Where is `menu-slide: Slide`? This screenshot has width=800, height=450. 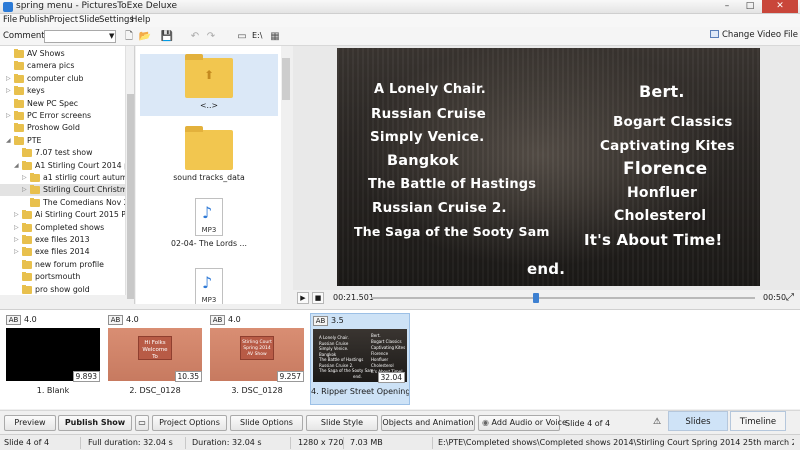 menu-slide: Slide is located at coordinates (89, 20).